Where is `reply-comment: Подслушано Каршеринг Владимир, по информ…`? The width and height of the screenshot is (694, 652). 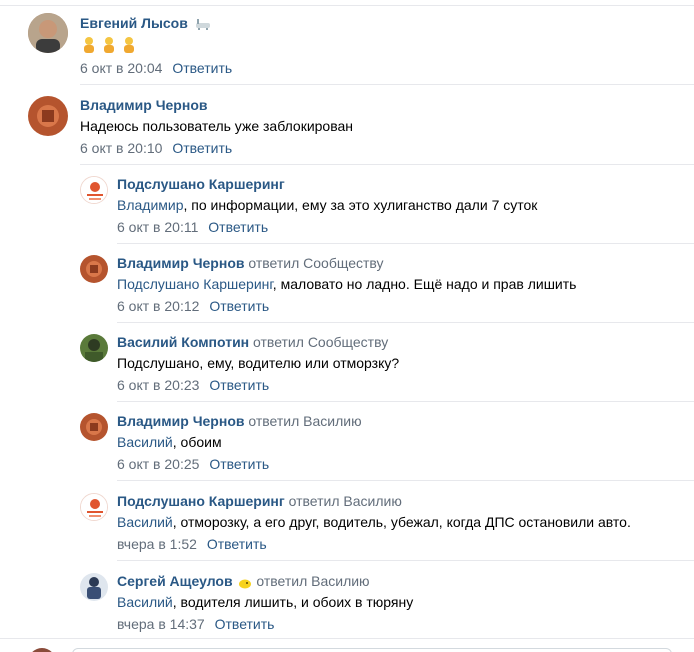 reply-comment: Подслушано Каршеринг Владимир, по информ… is located at coordinates (347, 208).